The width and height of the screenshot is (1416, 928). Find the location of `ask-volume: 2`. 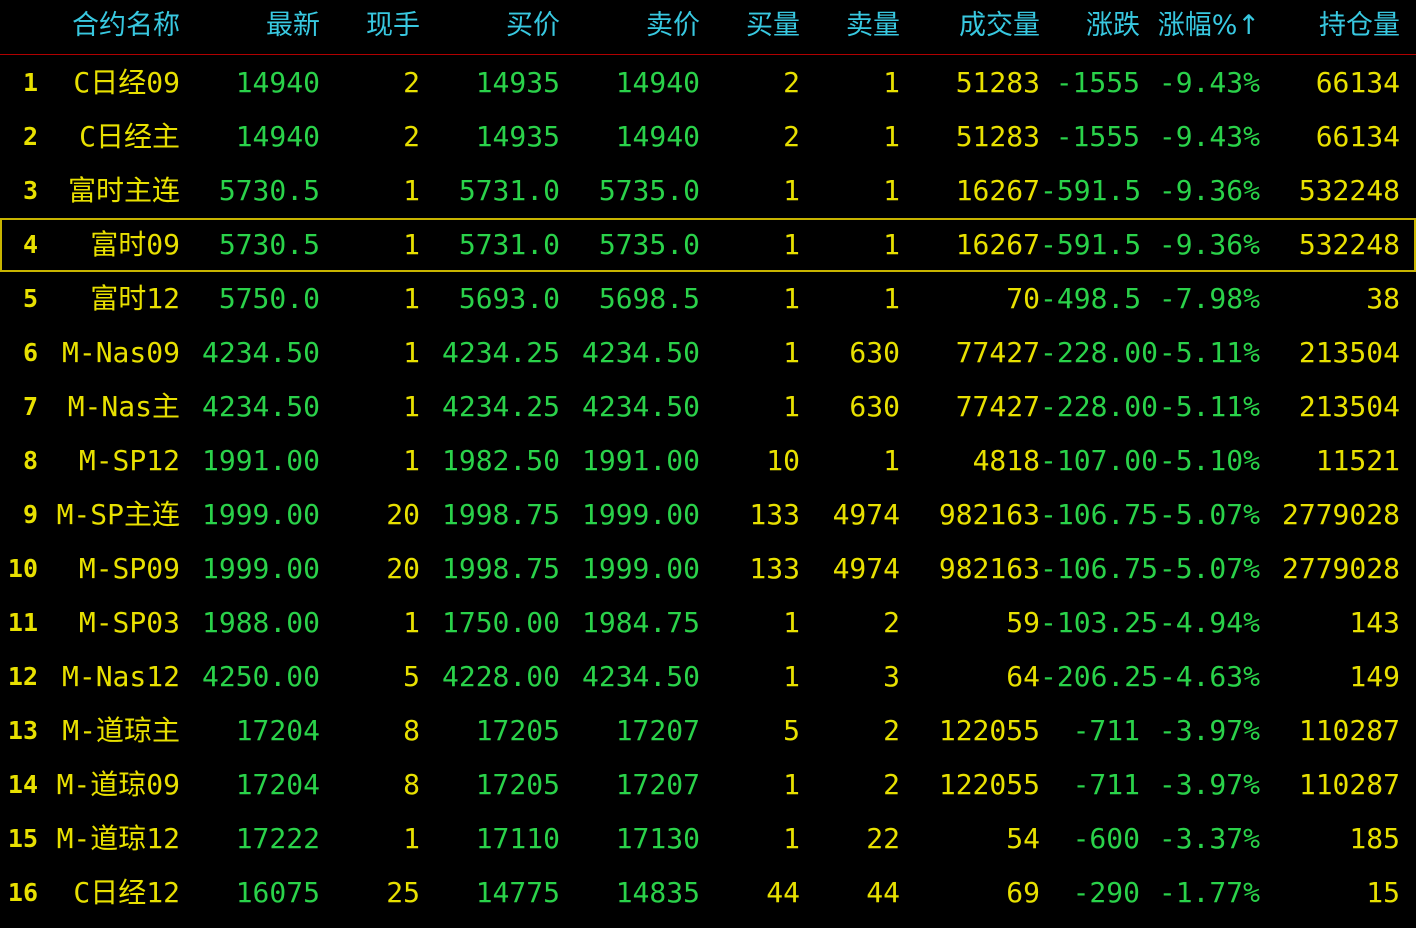

ask-volume: 2 is located at coordinates (891, 784).